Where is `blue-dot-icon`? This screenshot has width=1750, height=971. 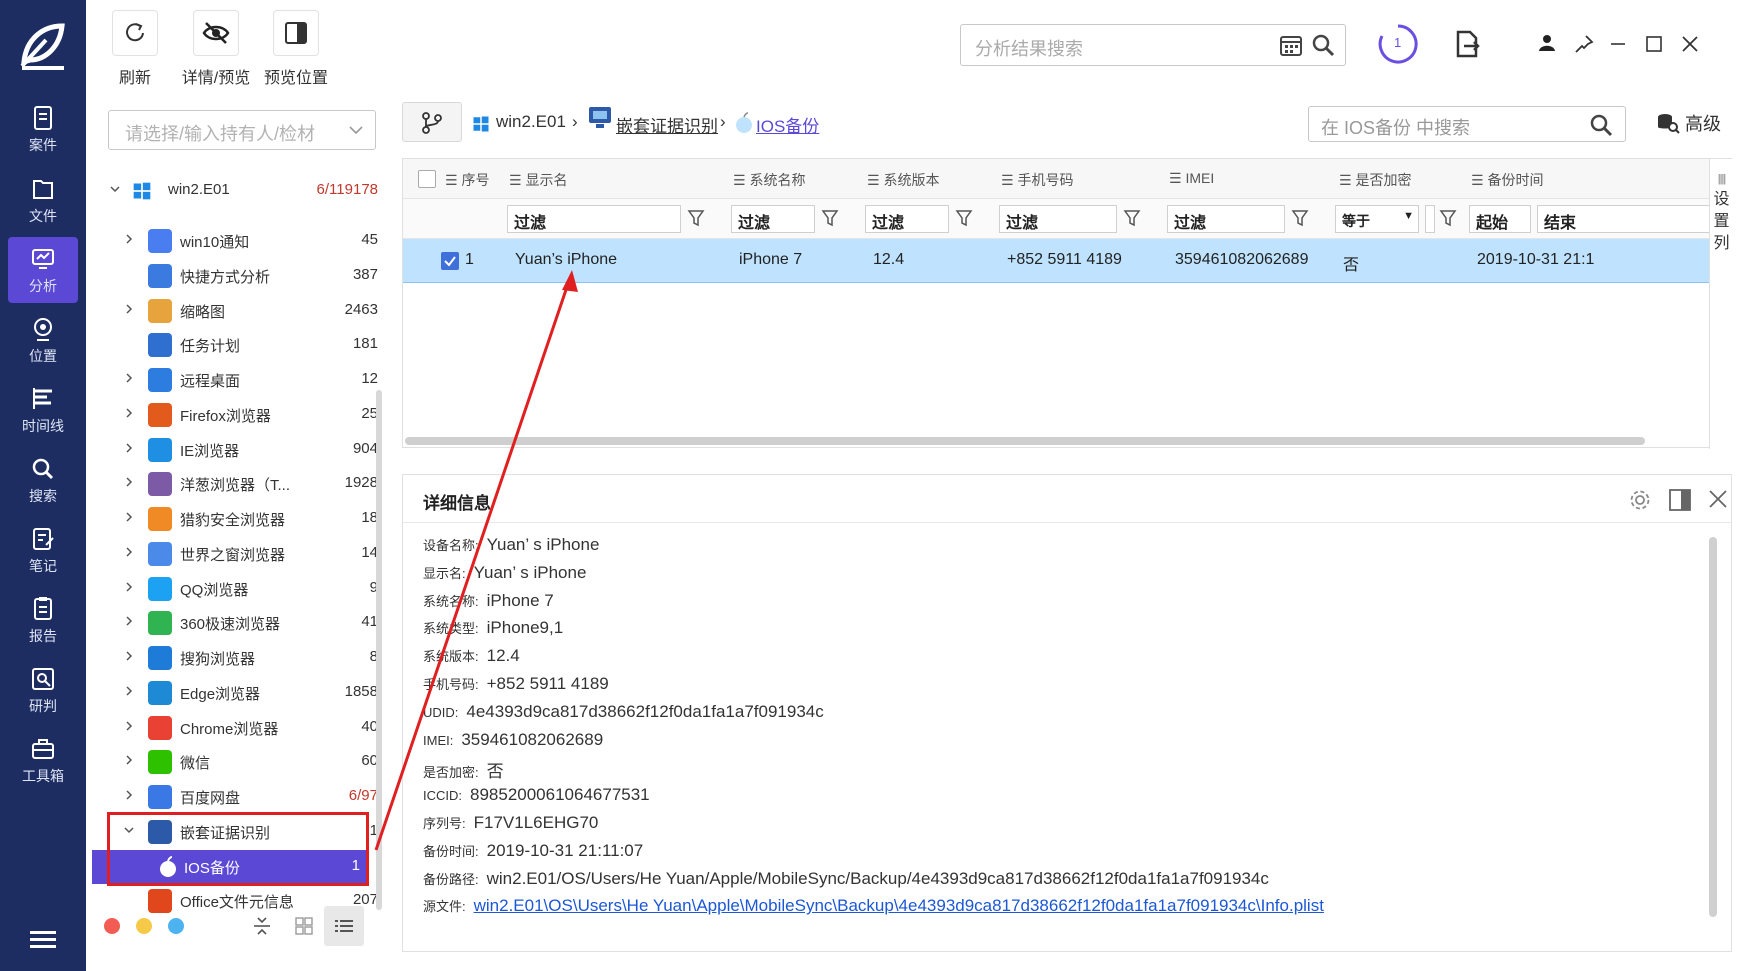
blue-dot-icon is located at coordinates (176, 926).